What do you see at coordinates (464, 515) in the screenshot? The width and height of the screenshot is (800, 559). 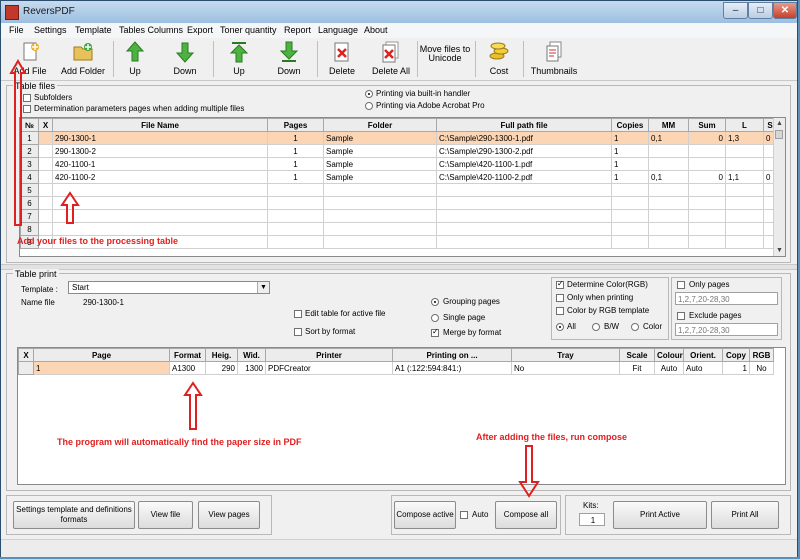 I see `auto-checkbox` at bounding box center [464, 515].